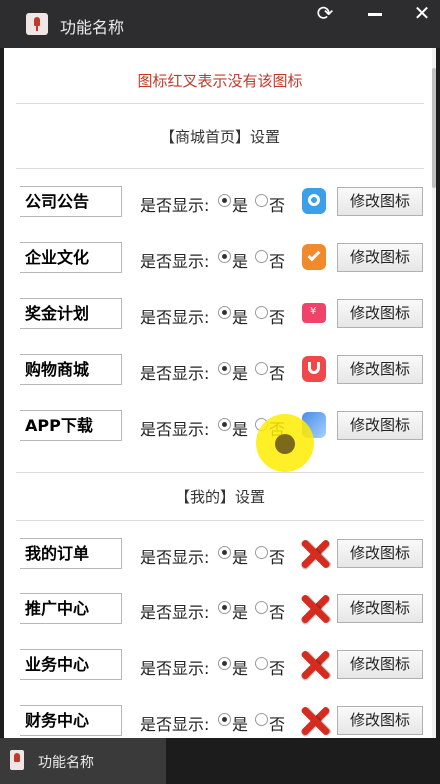  What do you see at coordinates (71, 720) in the screenshot?
I see `item-name-field: 财务中心` at bounding box center [71, 720].